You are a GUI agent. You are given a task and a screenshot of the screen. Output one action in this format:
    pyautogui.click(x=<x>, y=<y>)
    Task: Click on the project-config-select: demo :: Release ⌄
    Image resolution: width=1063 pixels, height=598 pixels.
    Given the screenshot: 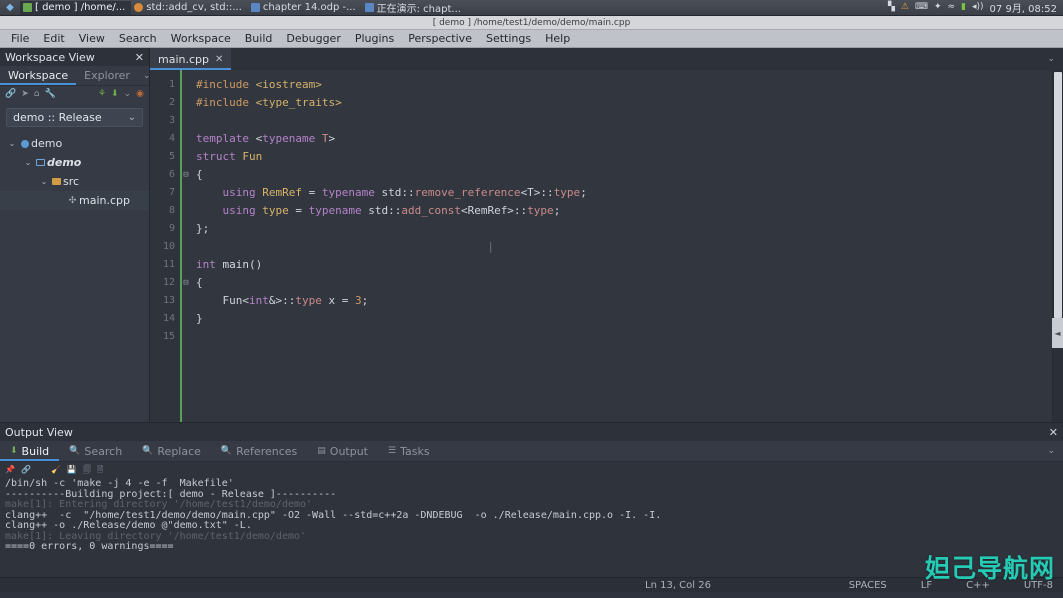 What is the action you would take?
    pyautogui.click(x=74, y=117)
    